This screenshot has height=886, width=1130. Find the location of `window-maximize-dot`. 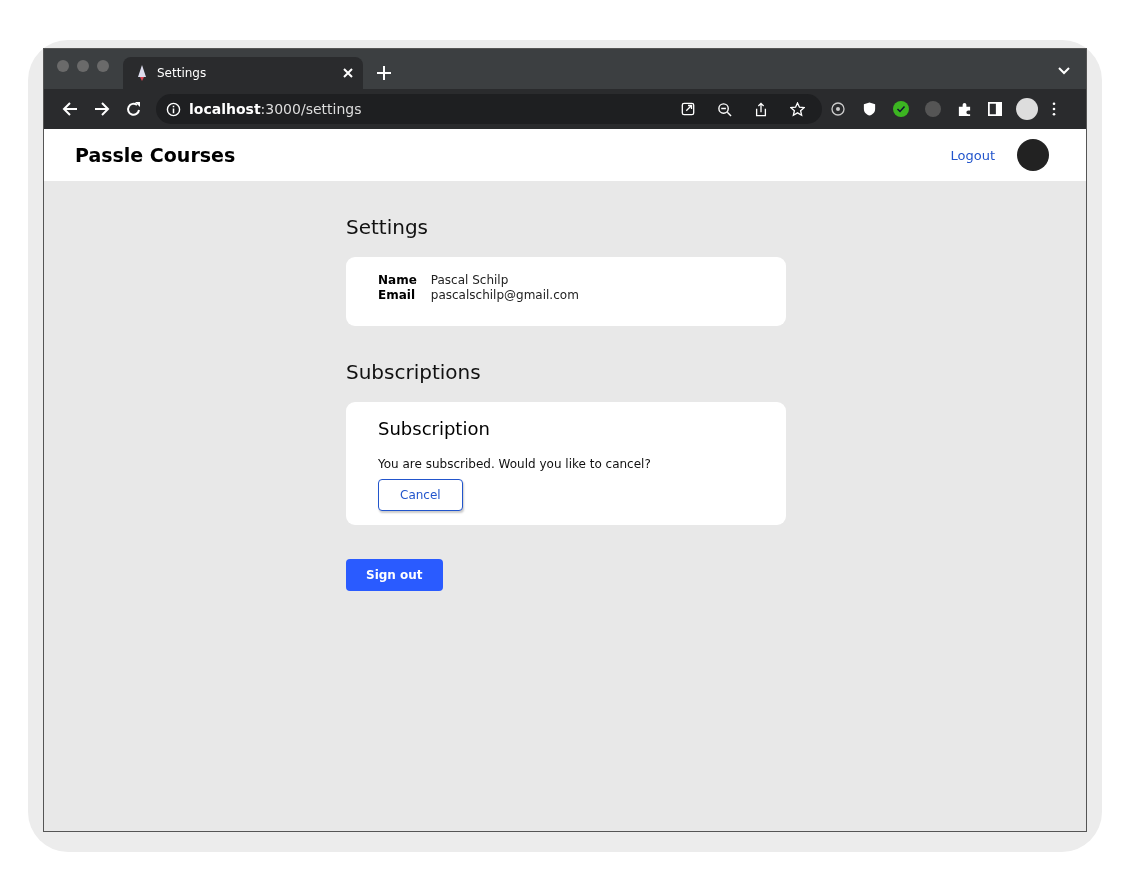

window-maximize-dot is located at coordinates (103, 66).